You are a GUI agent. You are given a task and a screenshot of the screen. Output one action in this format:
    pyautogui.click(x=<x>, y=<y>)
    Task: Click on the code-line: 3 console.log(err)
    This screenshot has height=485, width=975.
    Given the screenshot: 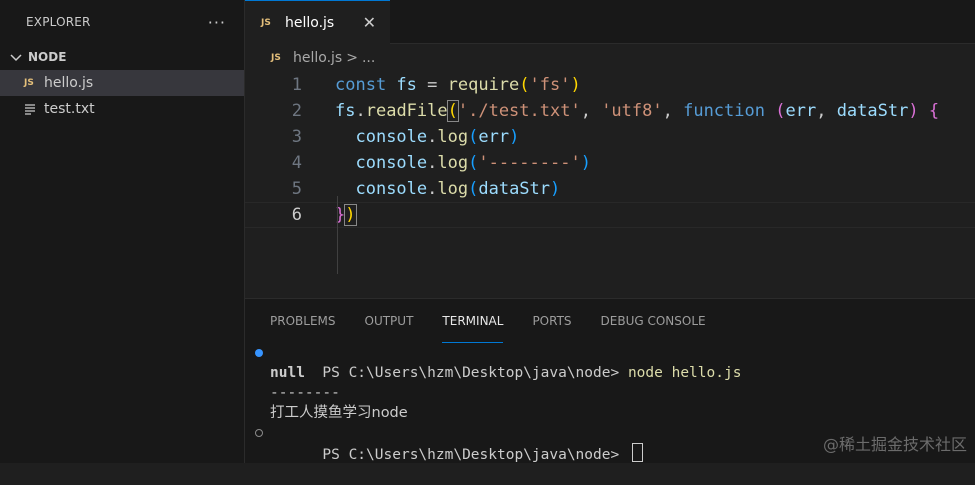 What is the action you would take?
    pyautogui.click(x=610, y=137)
    